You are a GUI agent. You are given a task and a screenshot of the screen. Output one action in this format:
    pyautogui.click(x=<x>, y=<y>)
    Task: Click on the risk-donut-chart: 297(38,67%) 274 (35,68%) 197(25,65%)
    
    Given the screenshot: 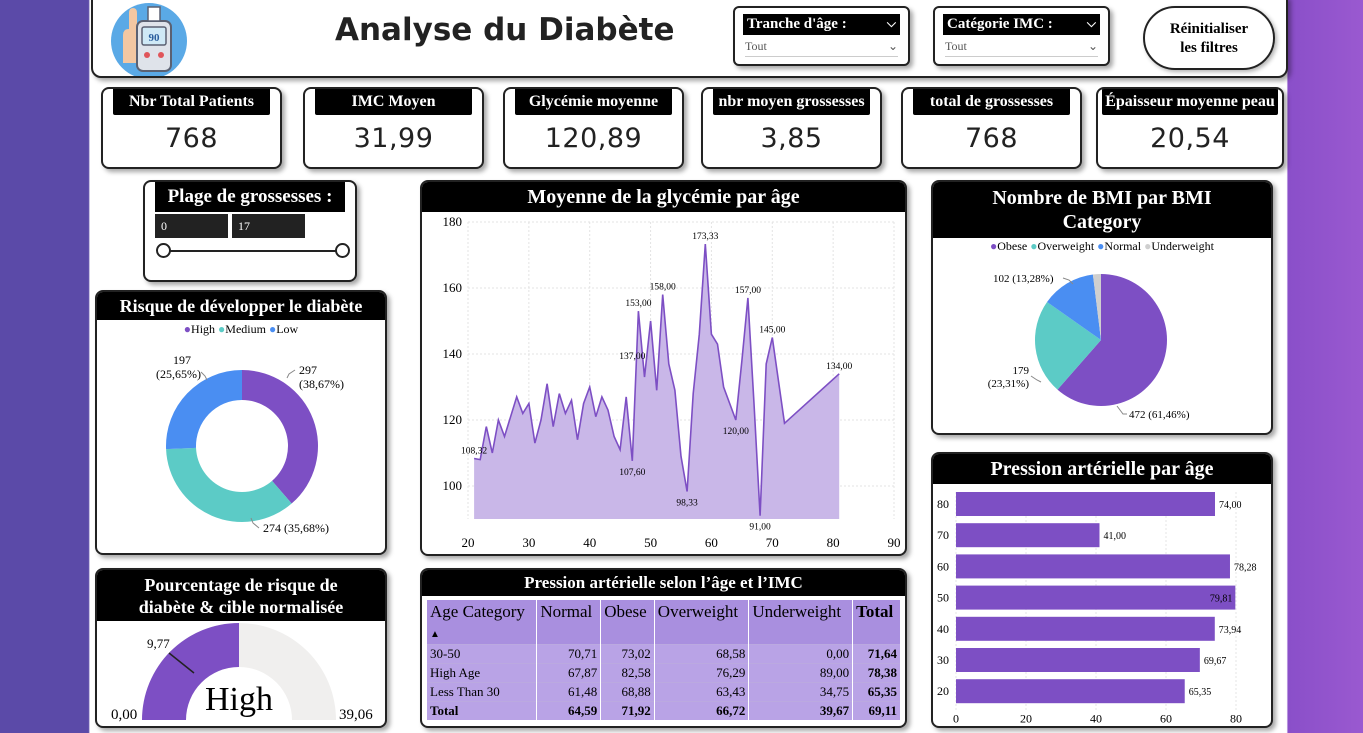 What is the action you would take?
    pyautogui.click(x=250, y=444)
    